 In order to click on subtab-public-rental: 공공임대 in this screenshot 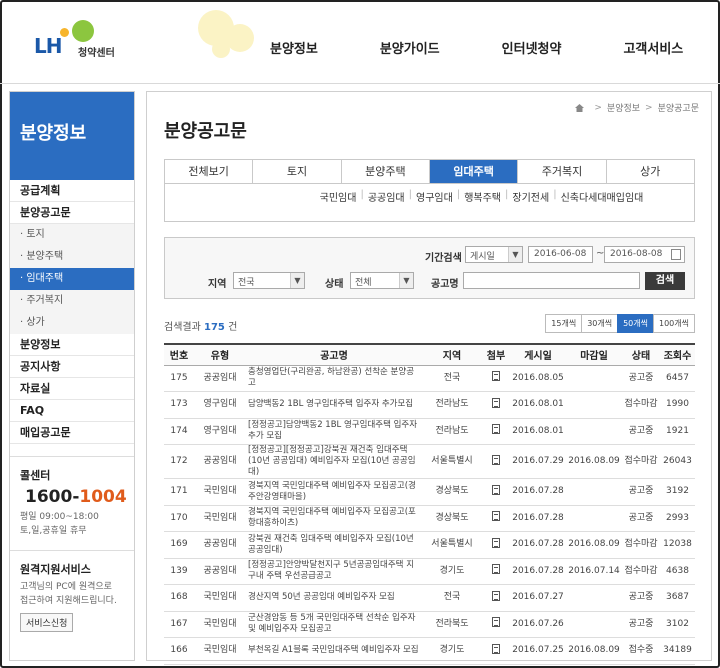, I will do `click(386, 205)`.